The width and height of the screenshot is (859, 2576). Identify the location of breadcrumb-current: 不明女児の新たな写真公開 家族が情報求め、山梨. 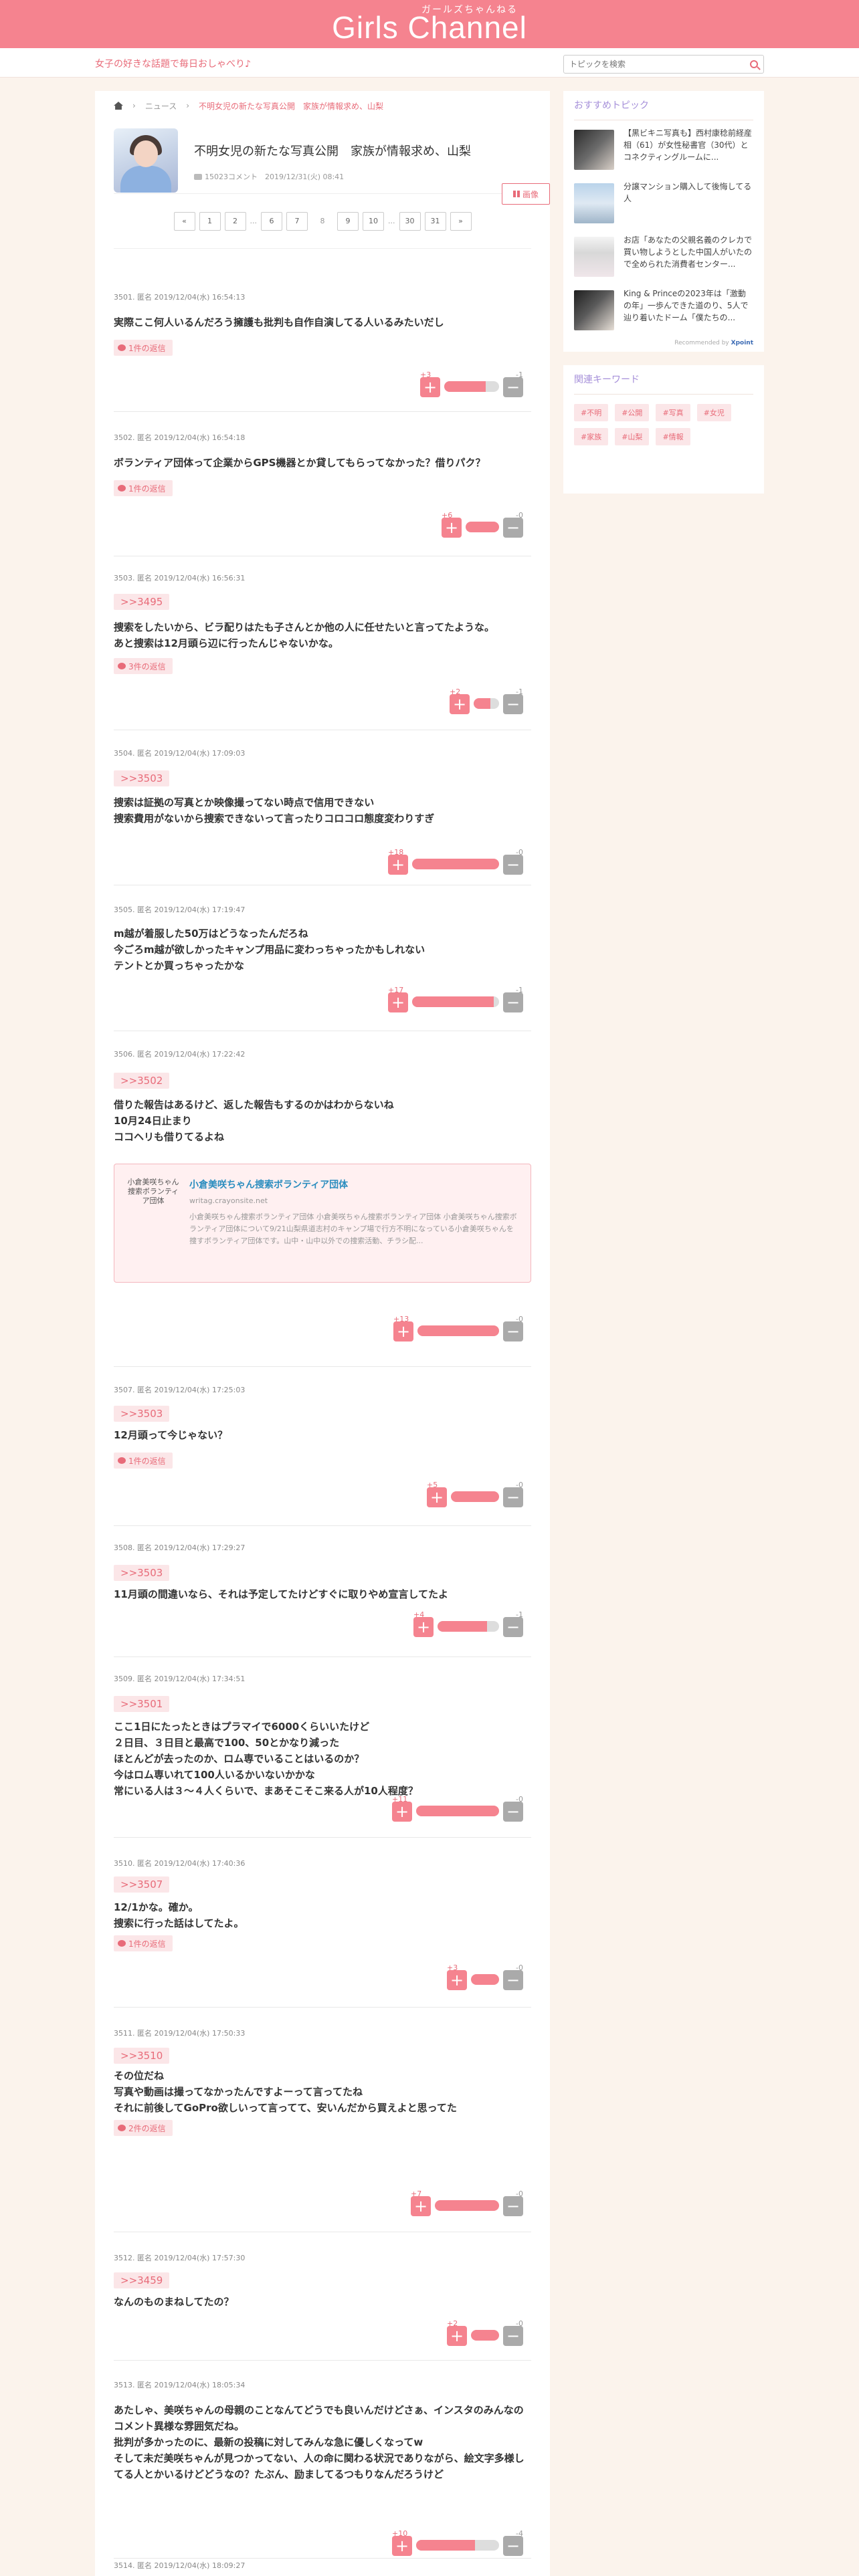
(291, 106).